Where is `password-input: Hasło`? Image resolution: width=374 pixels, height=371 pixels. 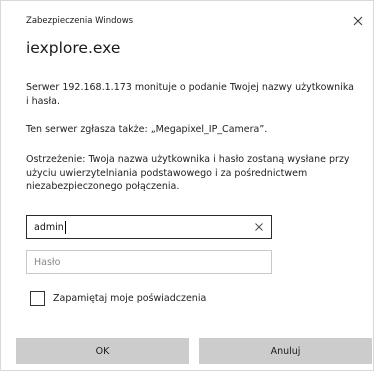
password-input: Hasło is located at coordinates (149, 262).